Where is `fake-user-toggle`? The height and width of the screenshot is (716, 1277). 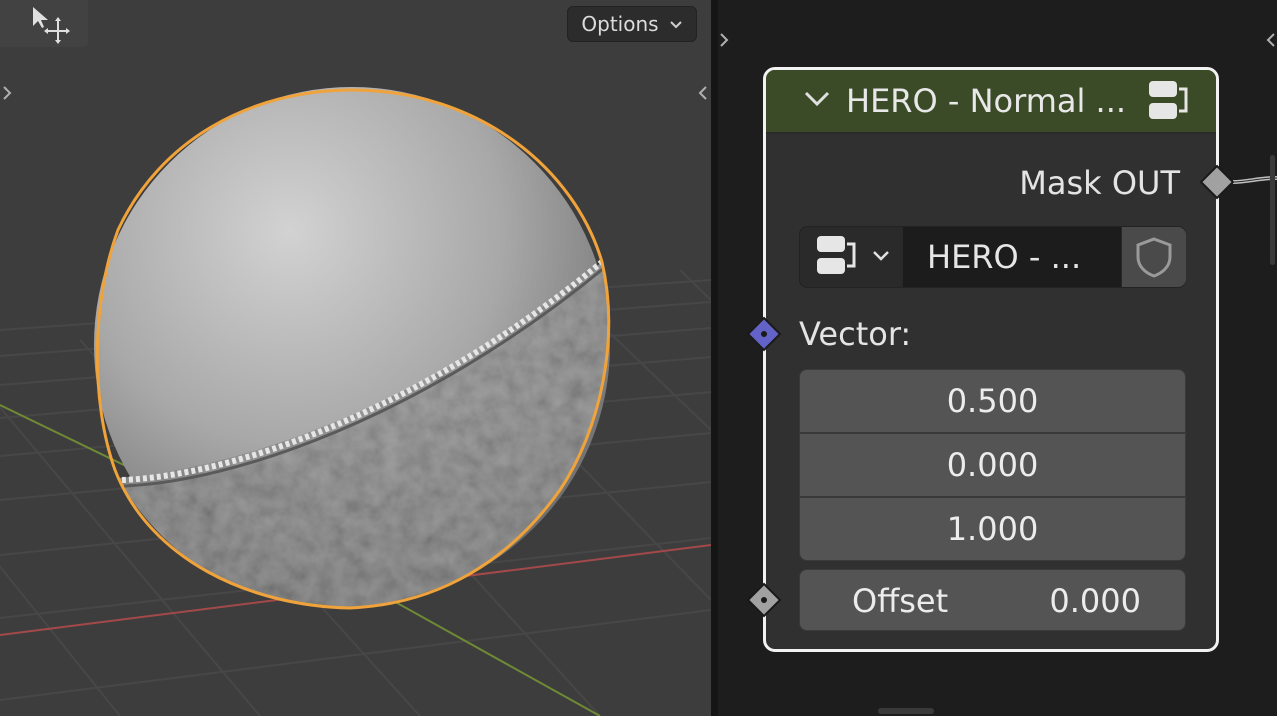 fake-user-toggle is located at coordinates (1154, 257).